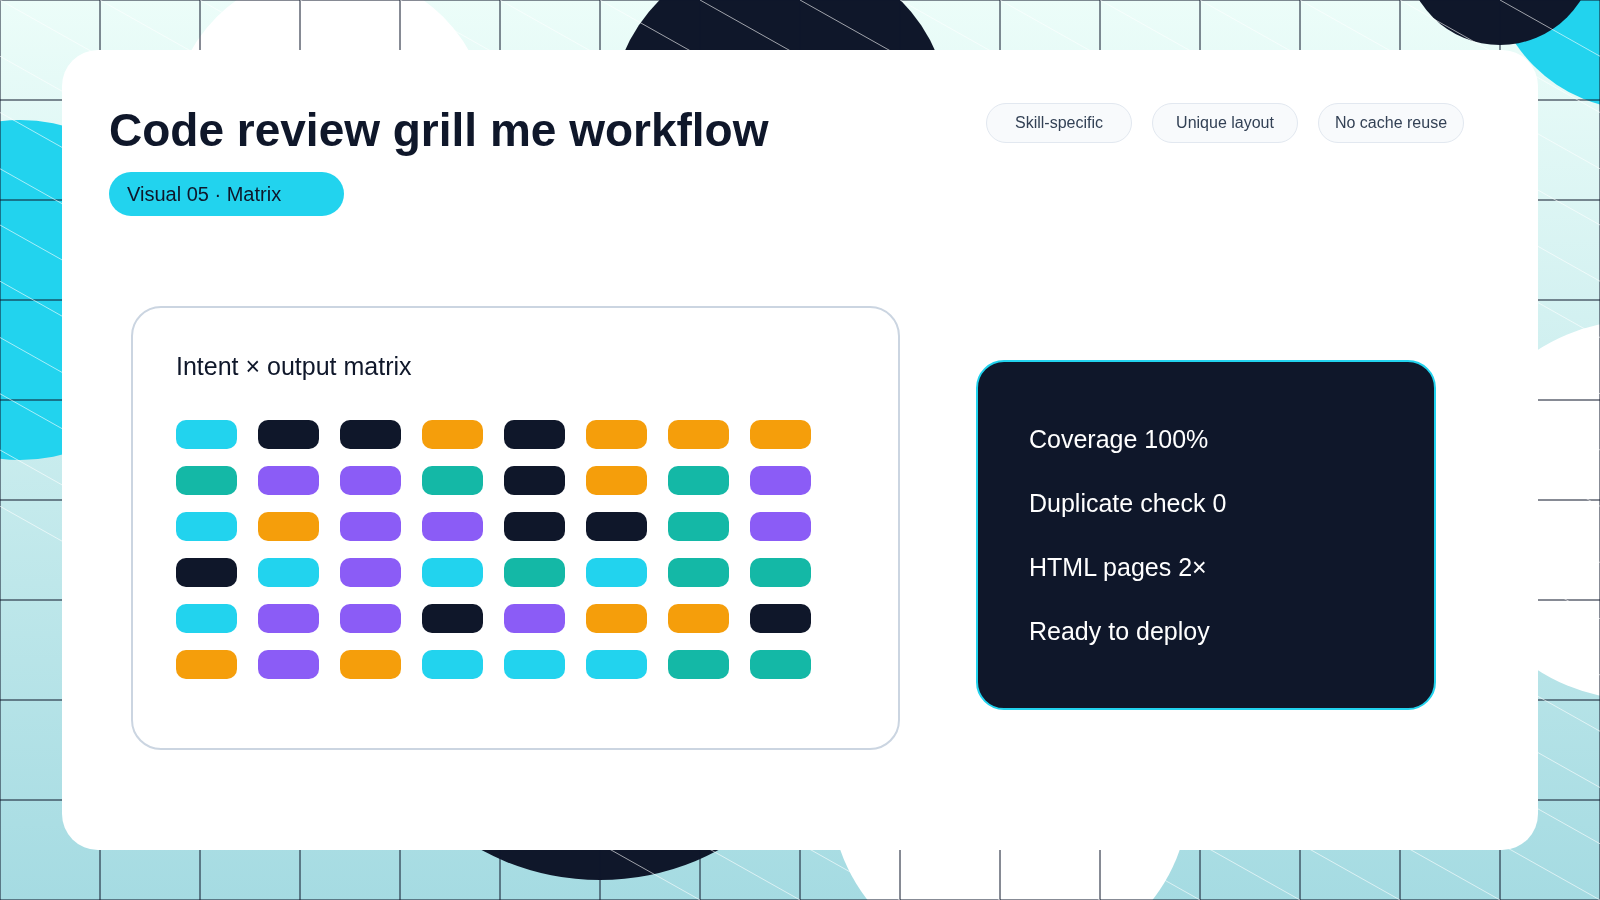 The width and height of the screenshot is (1600, 900). Describe the element at coordinates (226, 194) in the screenshot. I see `visual-badge: Visual 05 · Matrix` at that location.